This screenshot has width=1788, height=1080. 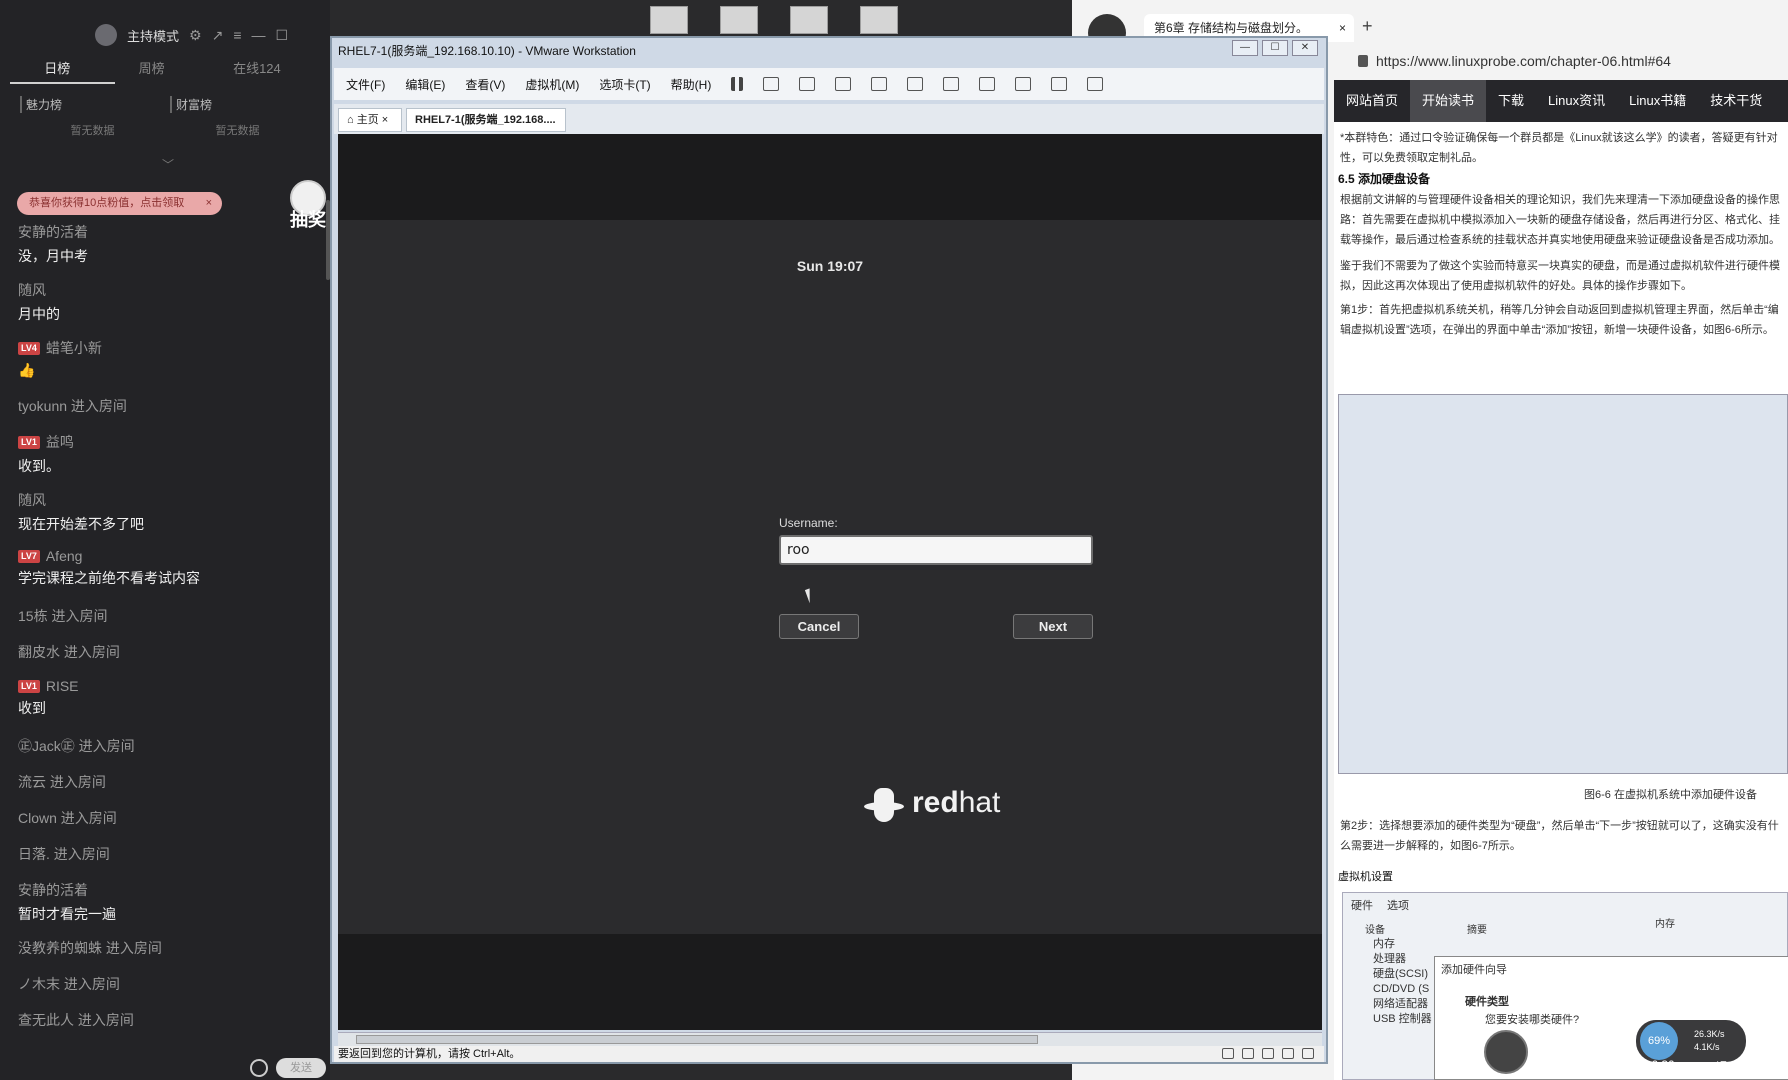 I want to click on cancel-button: Cancel, so click(x=819, y=626).